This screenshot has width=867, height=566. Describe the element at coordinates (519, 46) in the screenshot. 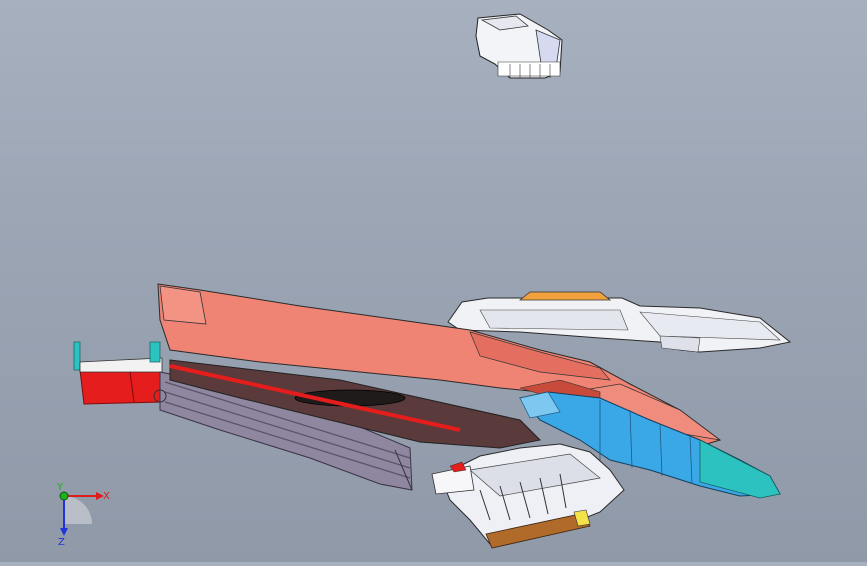

I see `bracket-part-top` at that location.